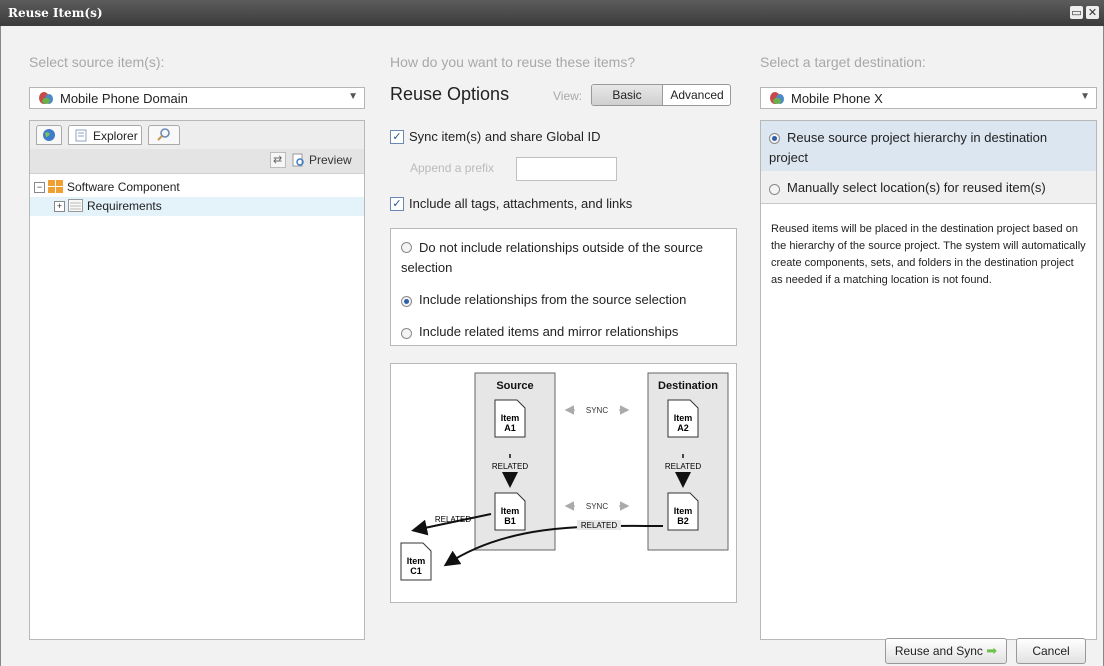 Image resolution: width=1104 pixels, height=666 pixels. What do you see at coordinates (513, 62) in the screenshot?
I see `options-heading: How do you want to reuse these items?` at bounding box center [513, 62].